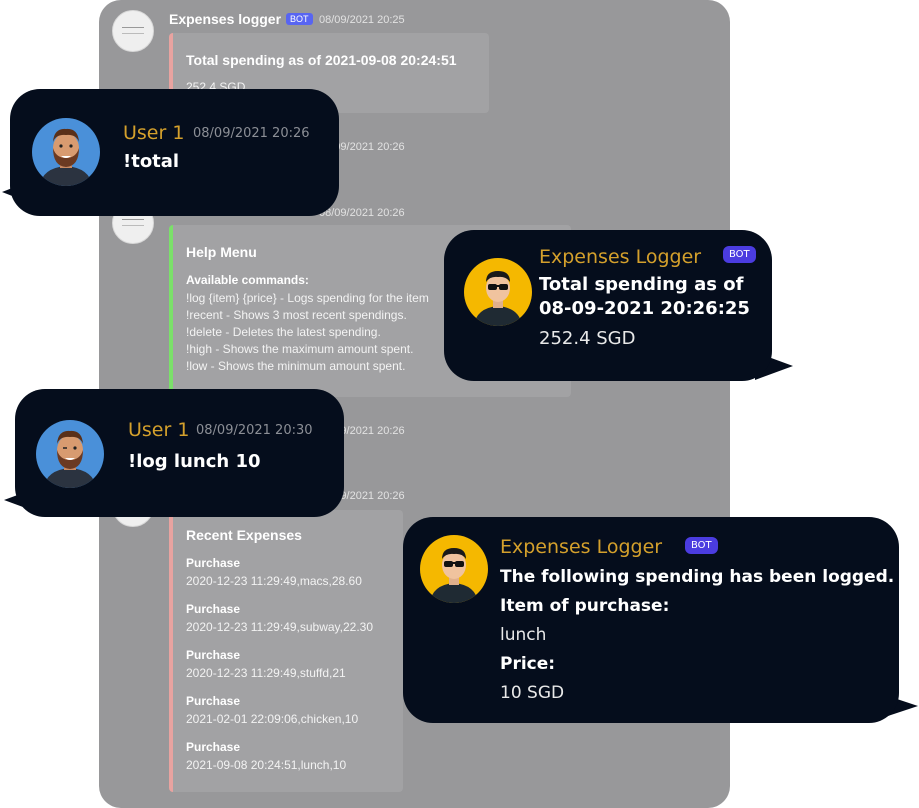  I want to click on purchase-value: 2021-02-01 22:09:06,chicken,10, so click(272, 719).